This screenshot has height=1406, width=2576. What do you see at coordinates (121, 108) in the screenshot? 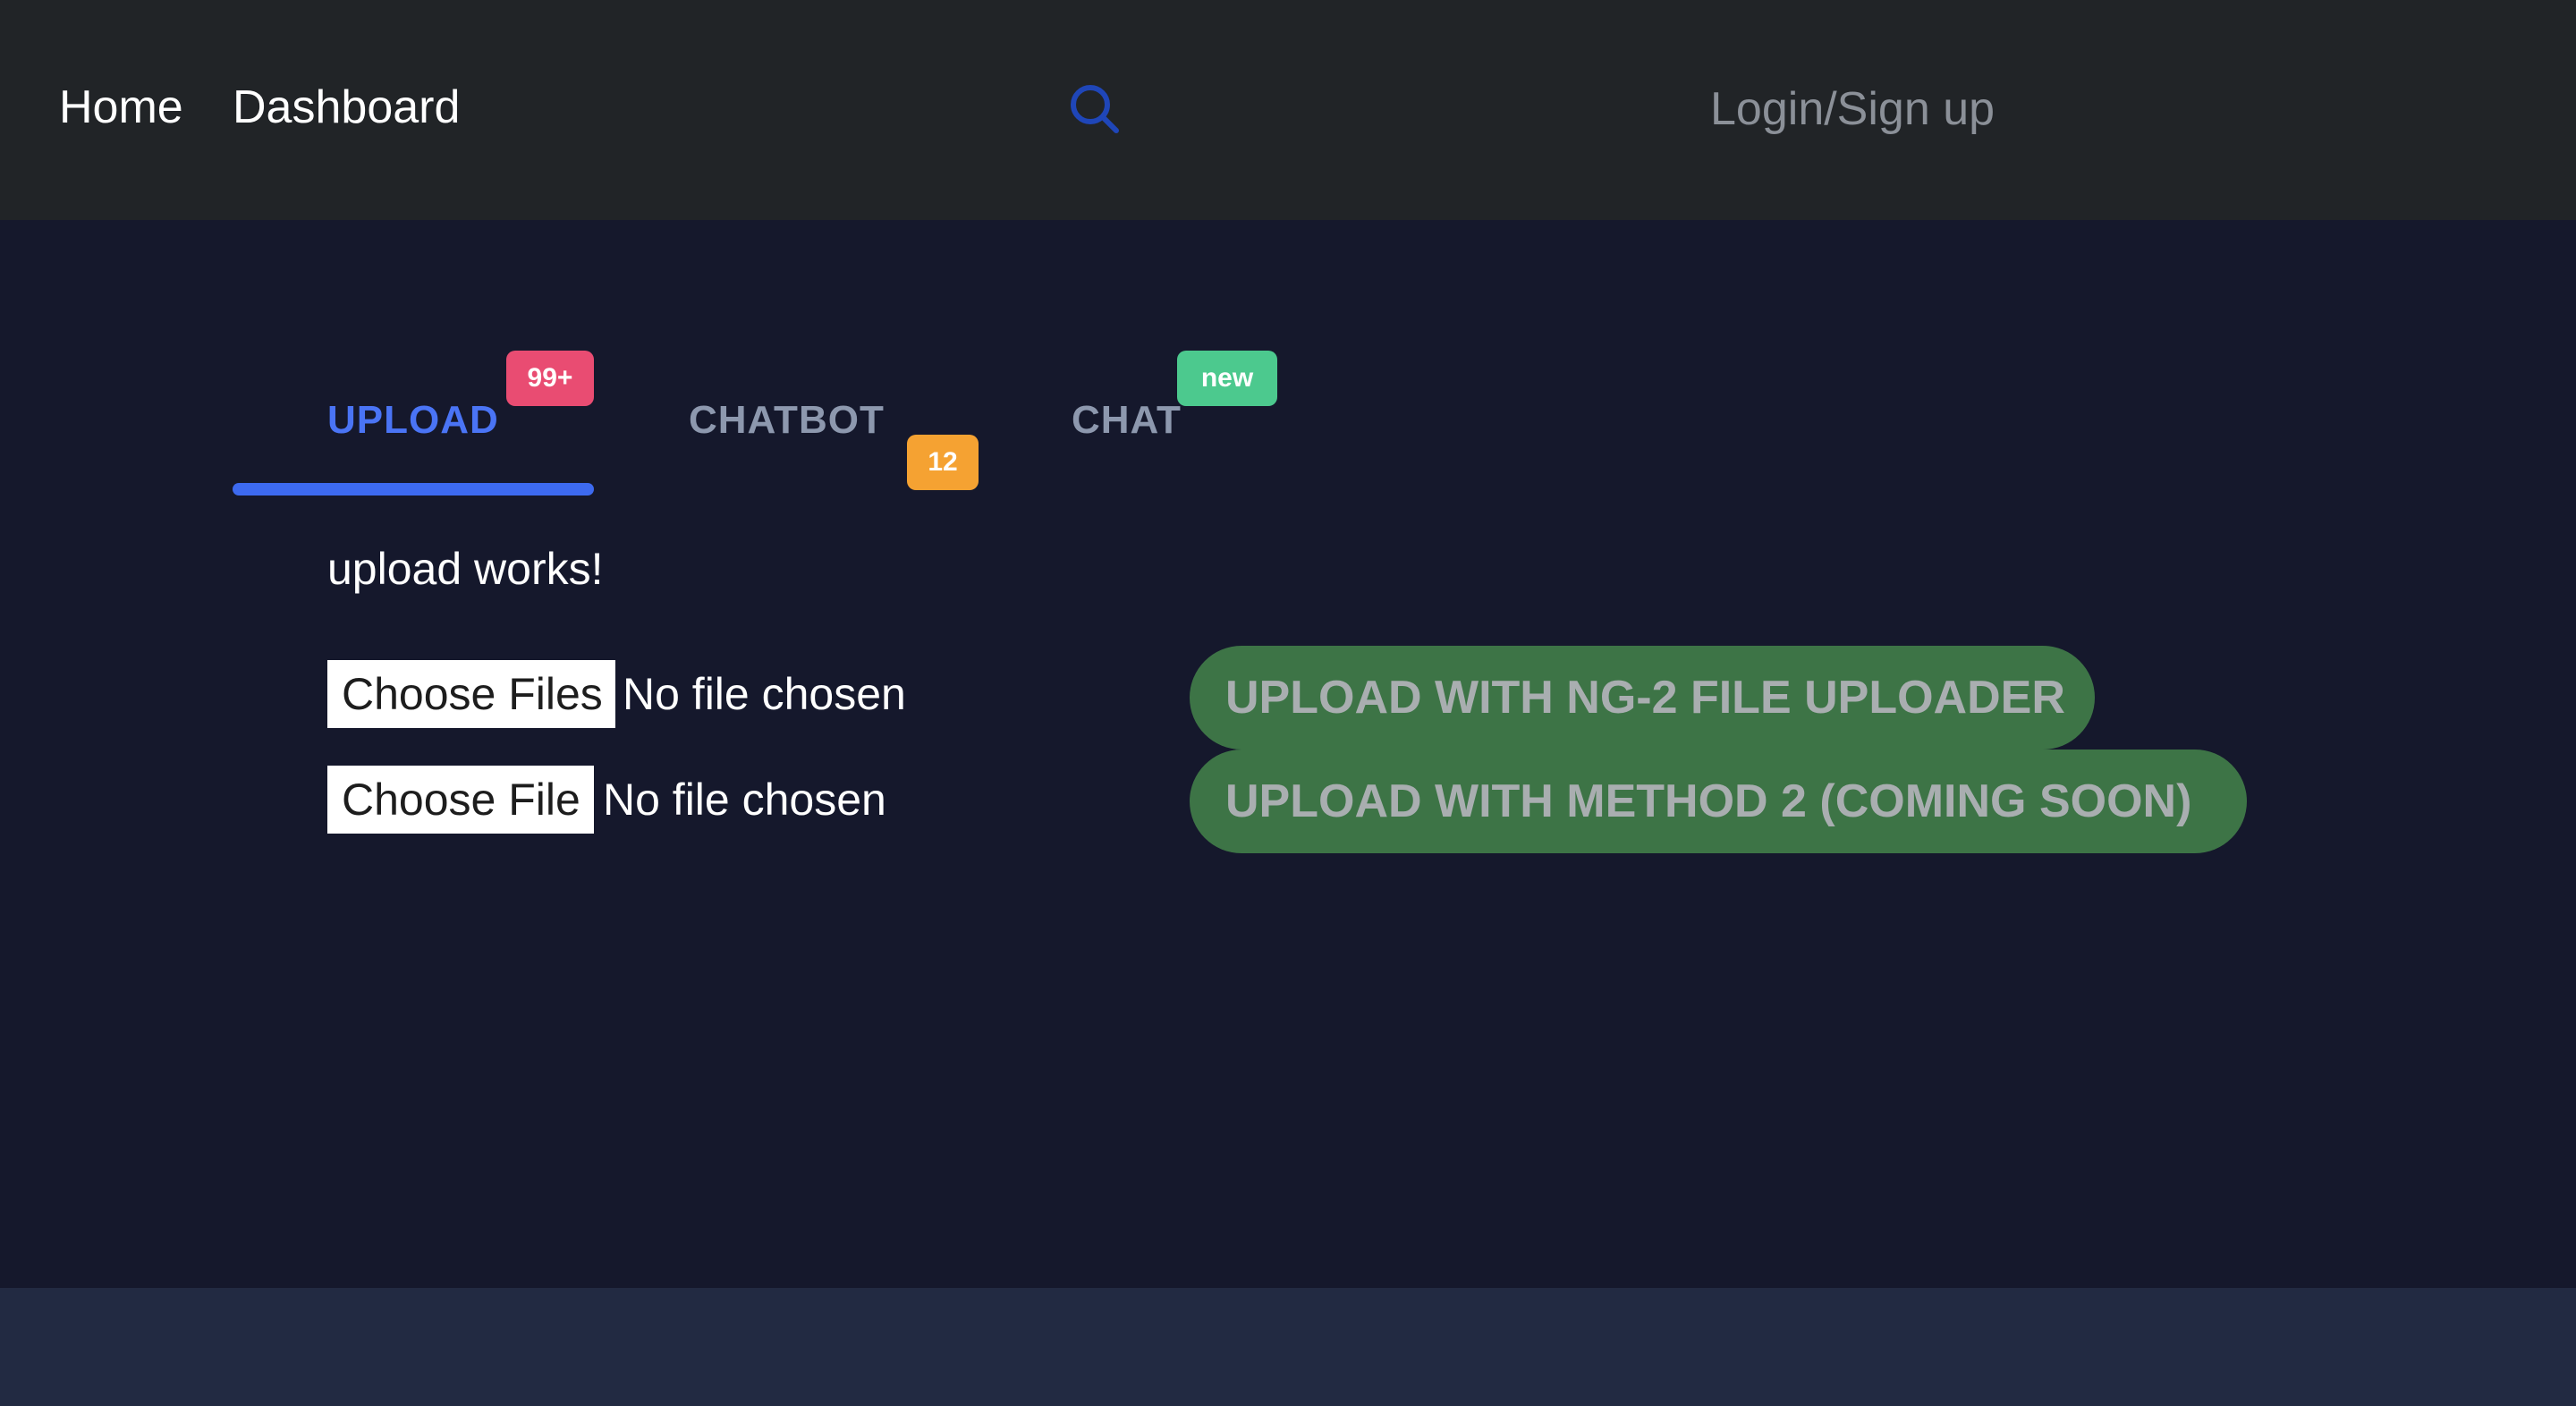
I see `nav-home-link: Home` at bounding box center [121, 108].